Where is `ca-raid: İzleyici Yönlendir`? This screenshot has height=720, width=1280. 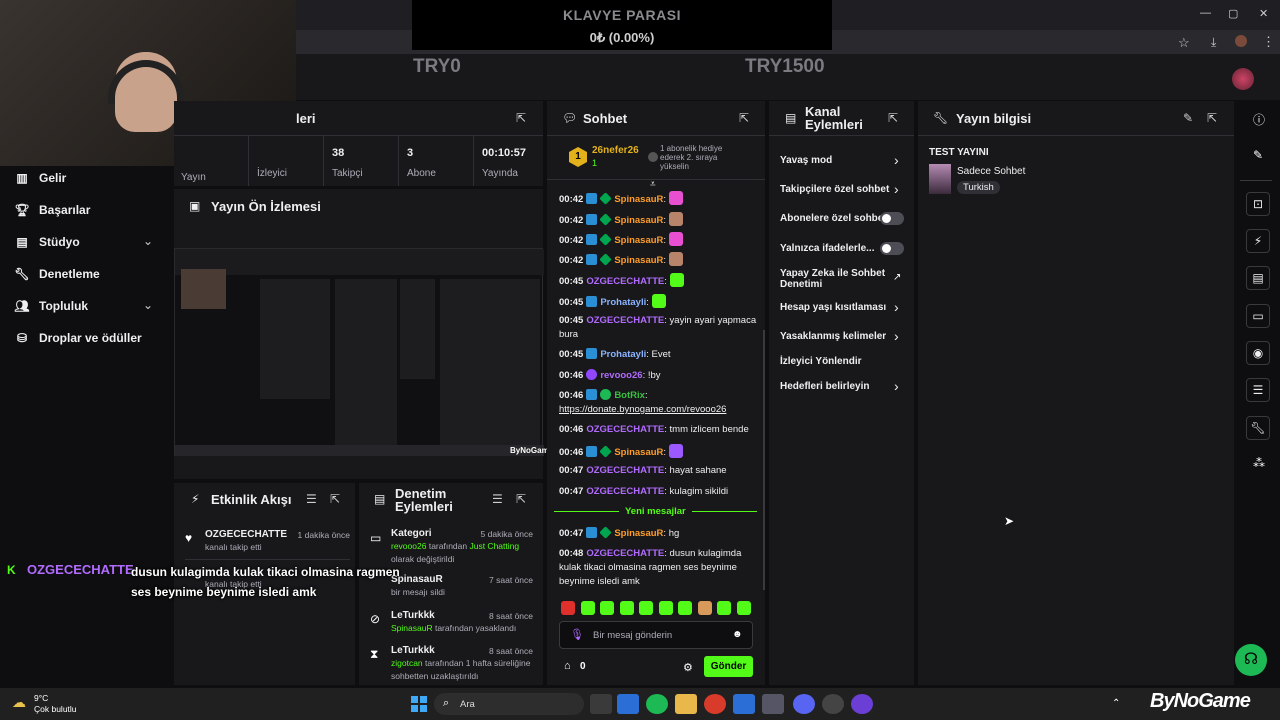
ca-raid: İzleyici Yönlendir is located at coordinates (842, 361).